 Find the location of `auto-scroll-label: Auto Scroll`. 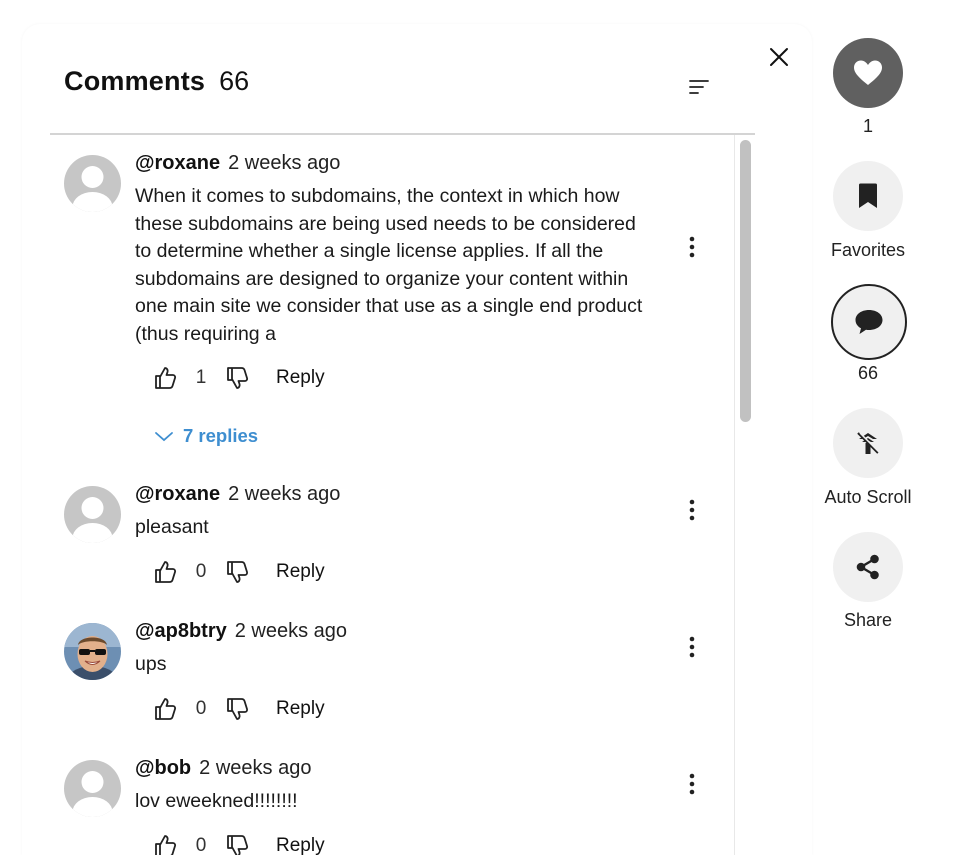

auto-scroll-label: Auto Scroll is located at coordinates (868, 497).